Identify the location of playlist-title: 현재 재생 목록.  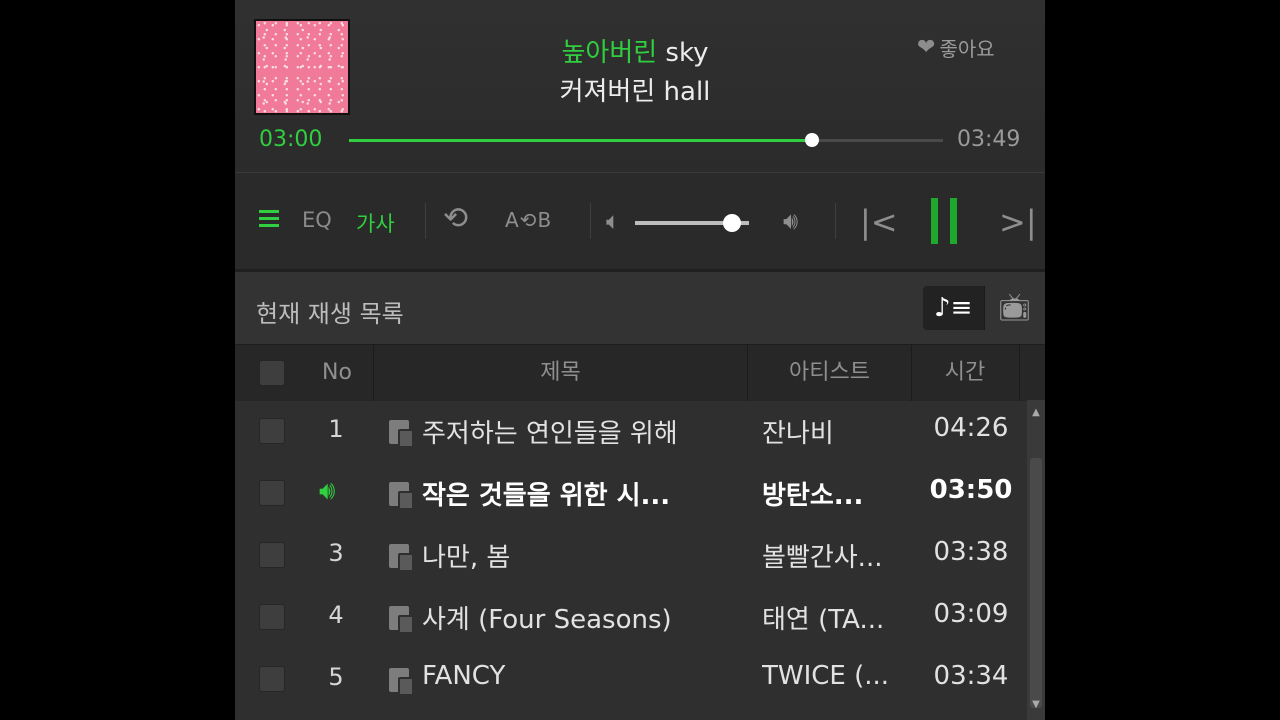
(330, 314).